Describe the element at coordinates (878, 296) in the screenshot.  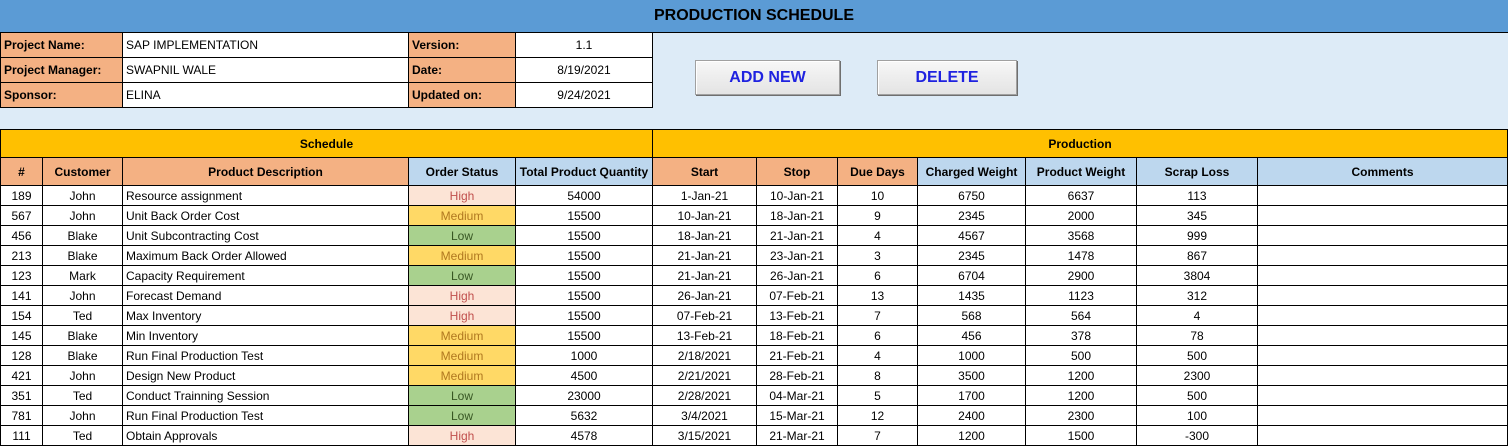
I see `due-days-cell: 13` at that location.